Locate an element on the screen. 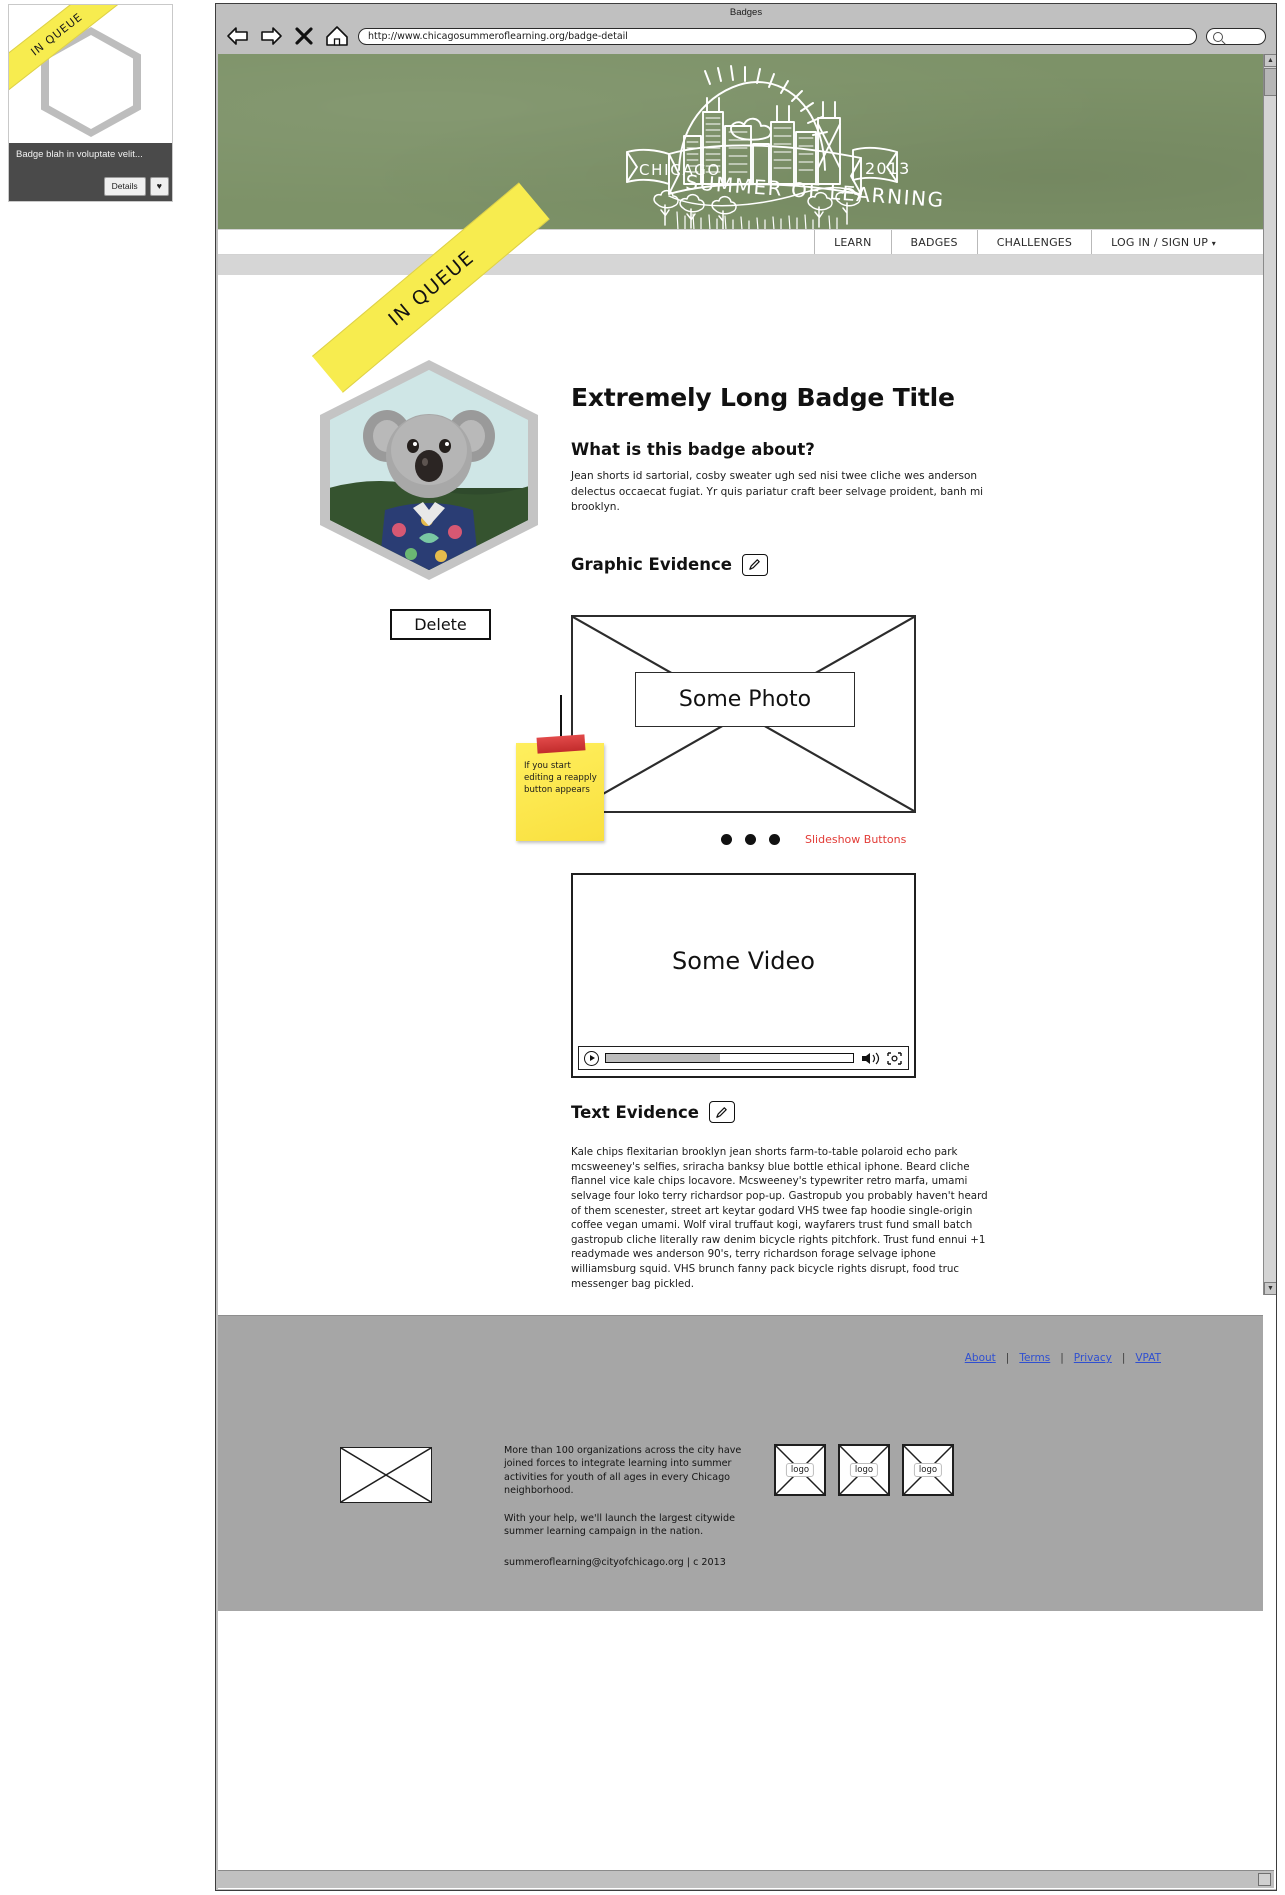 This screenshot has height=1895, width=1285. badge-card-hex-area: IN QUEUE is located at coordinates (90, 75).